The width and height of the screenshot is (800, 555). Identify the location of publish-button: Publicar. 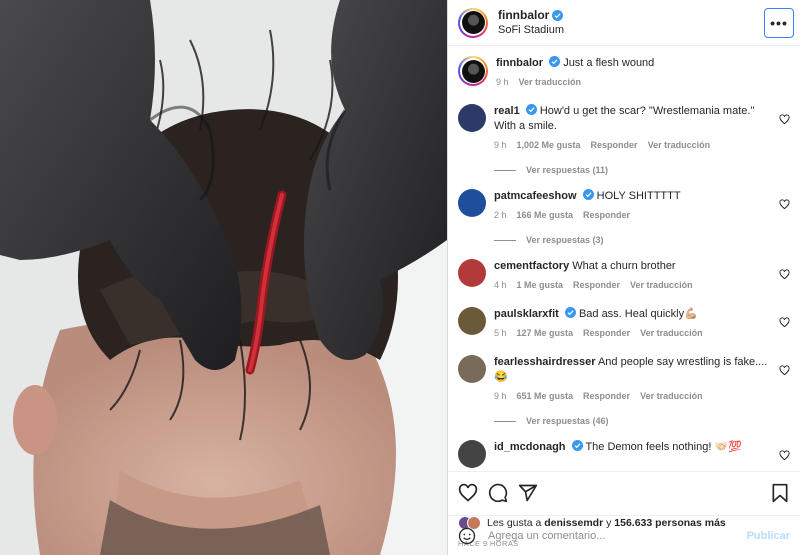
(768, 536).